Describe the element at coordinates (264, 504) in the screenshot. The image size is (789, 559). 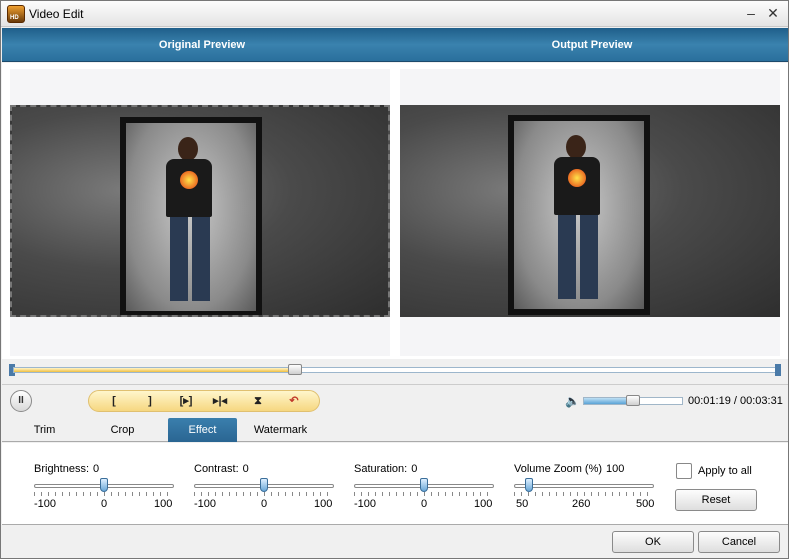
I see `contrast-mid: 0` at that location.